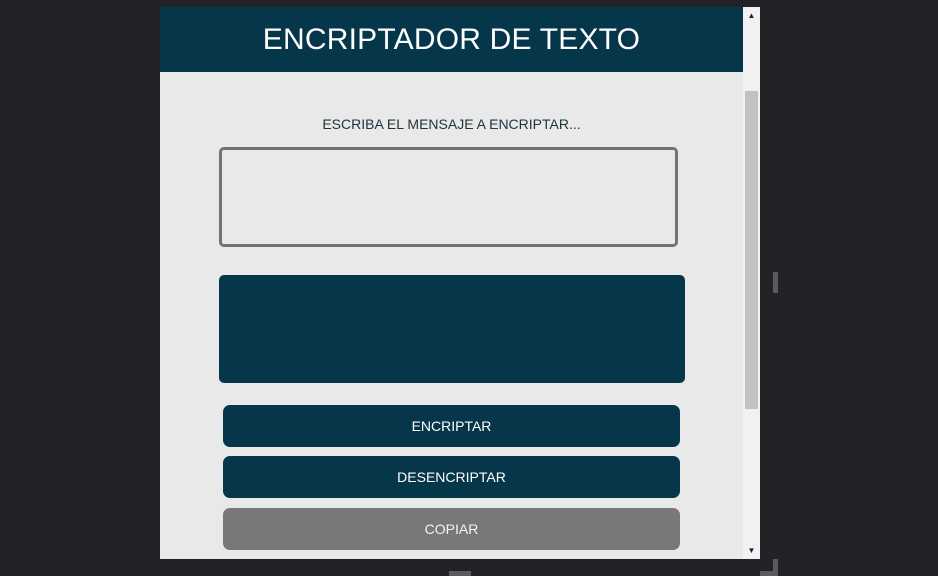  What do you see at coordinates (452, 329) in the screenshot?
I see `output-box` at bounding box center [452, 329].